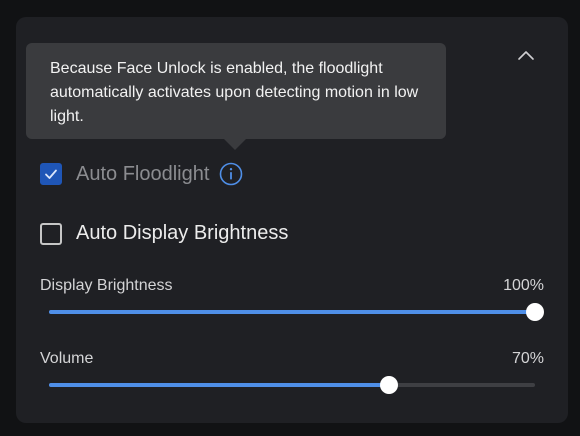 The width and height of the screenshot is (580, 436). I want to click on auto-floodlight-checkbox, so click(51, 174).